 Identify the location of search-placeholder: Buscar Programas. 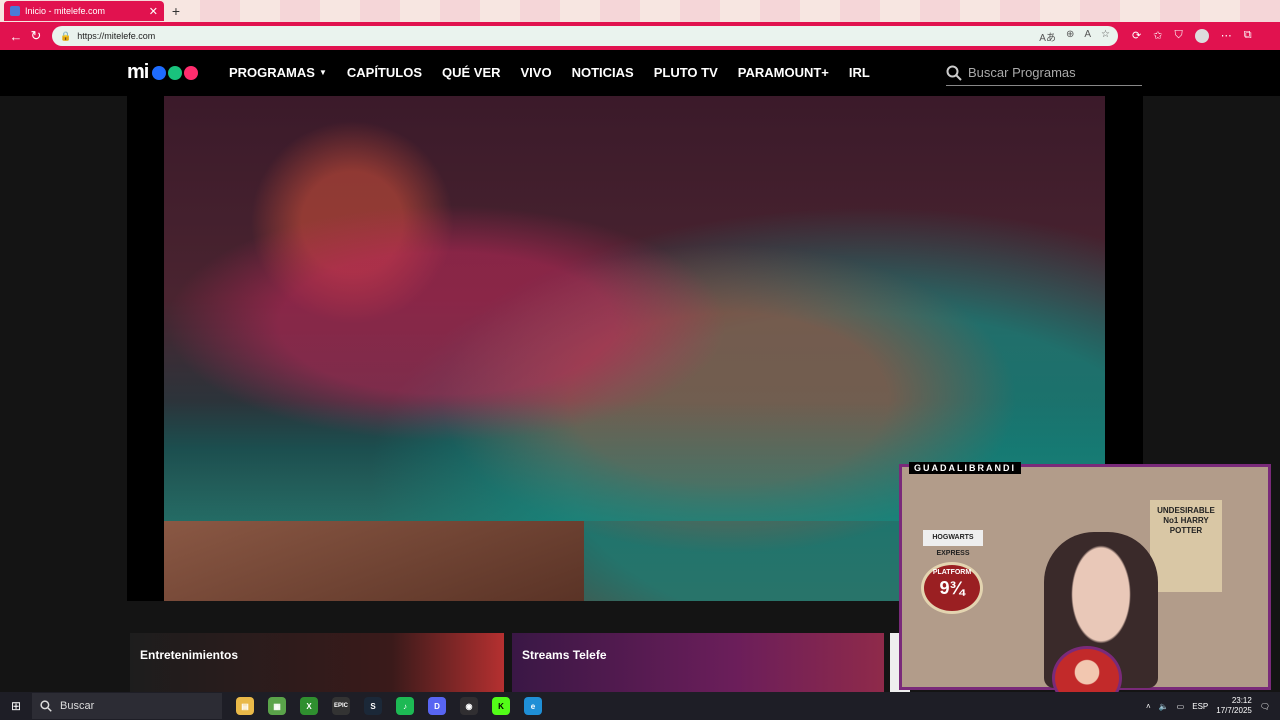
(1022, 72).